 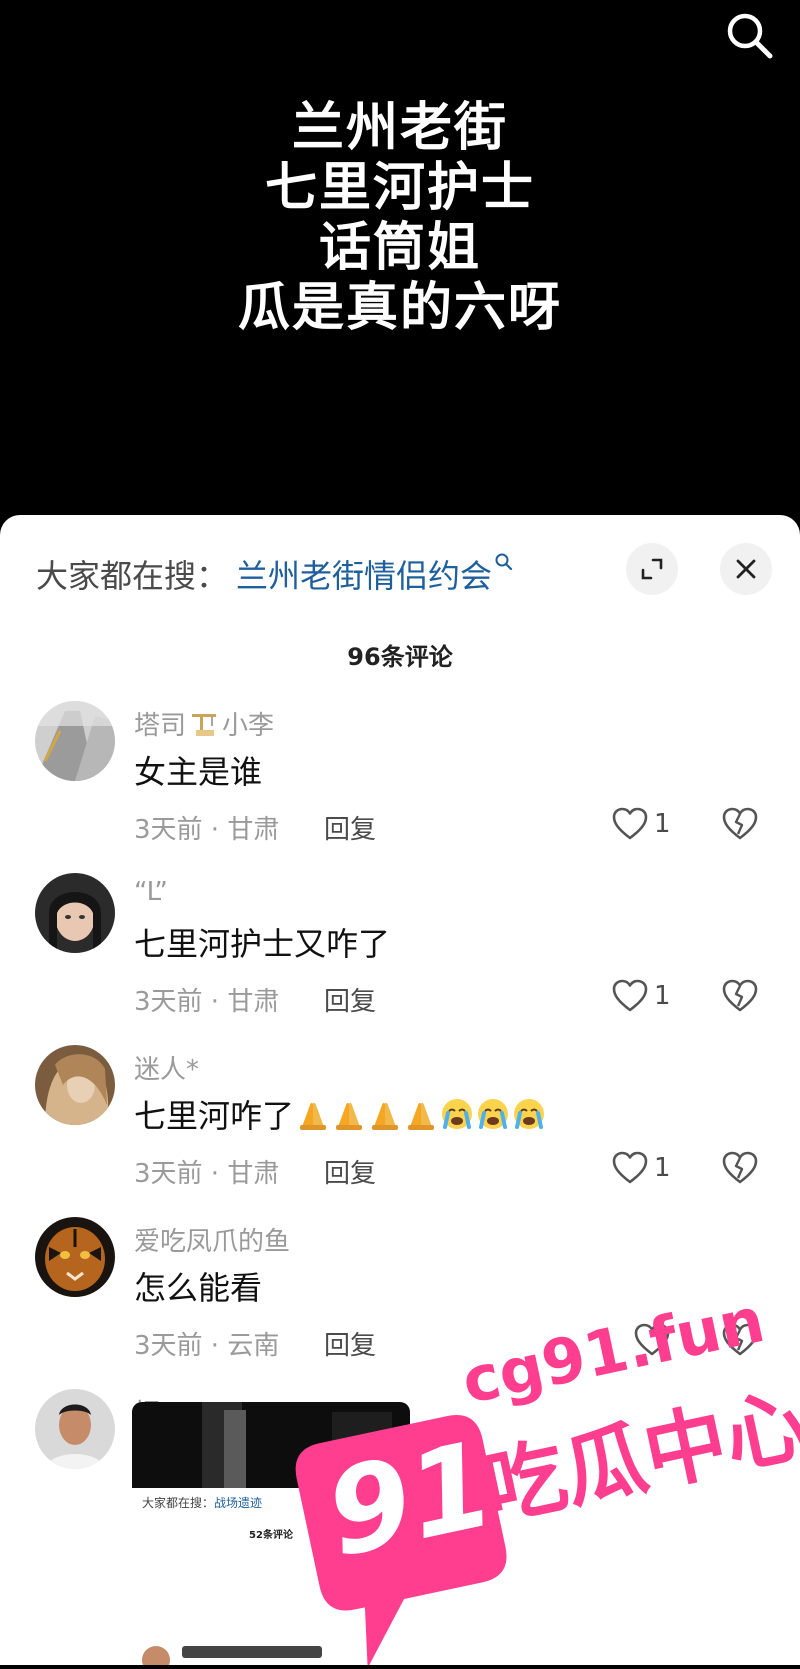 I want to click on comment-text: 七里河护士又咋了, so click(x=262, y=944).